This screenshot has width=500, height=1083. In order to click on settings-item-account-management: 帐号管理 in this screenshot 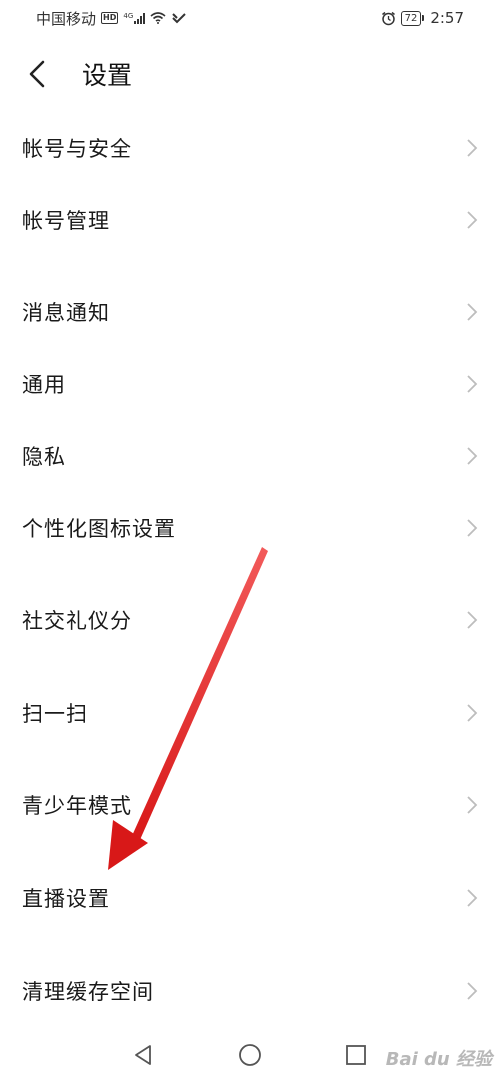, I will do `click(250, 220)`.